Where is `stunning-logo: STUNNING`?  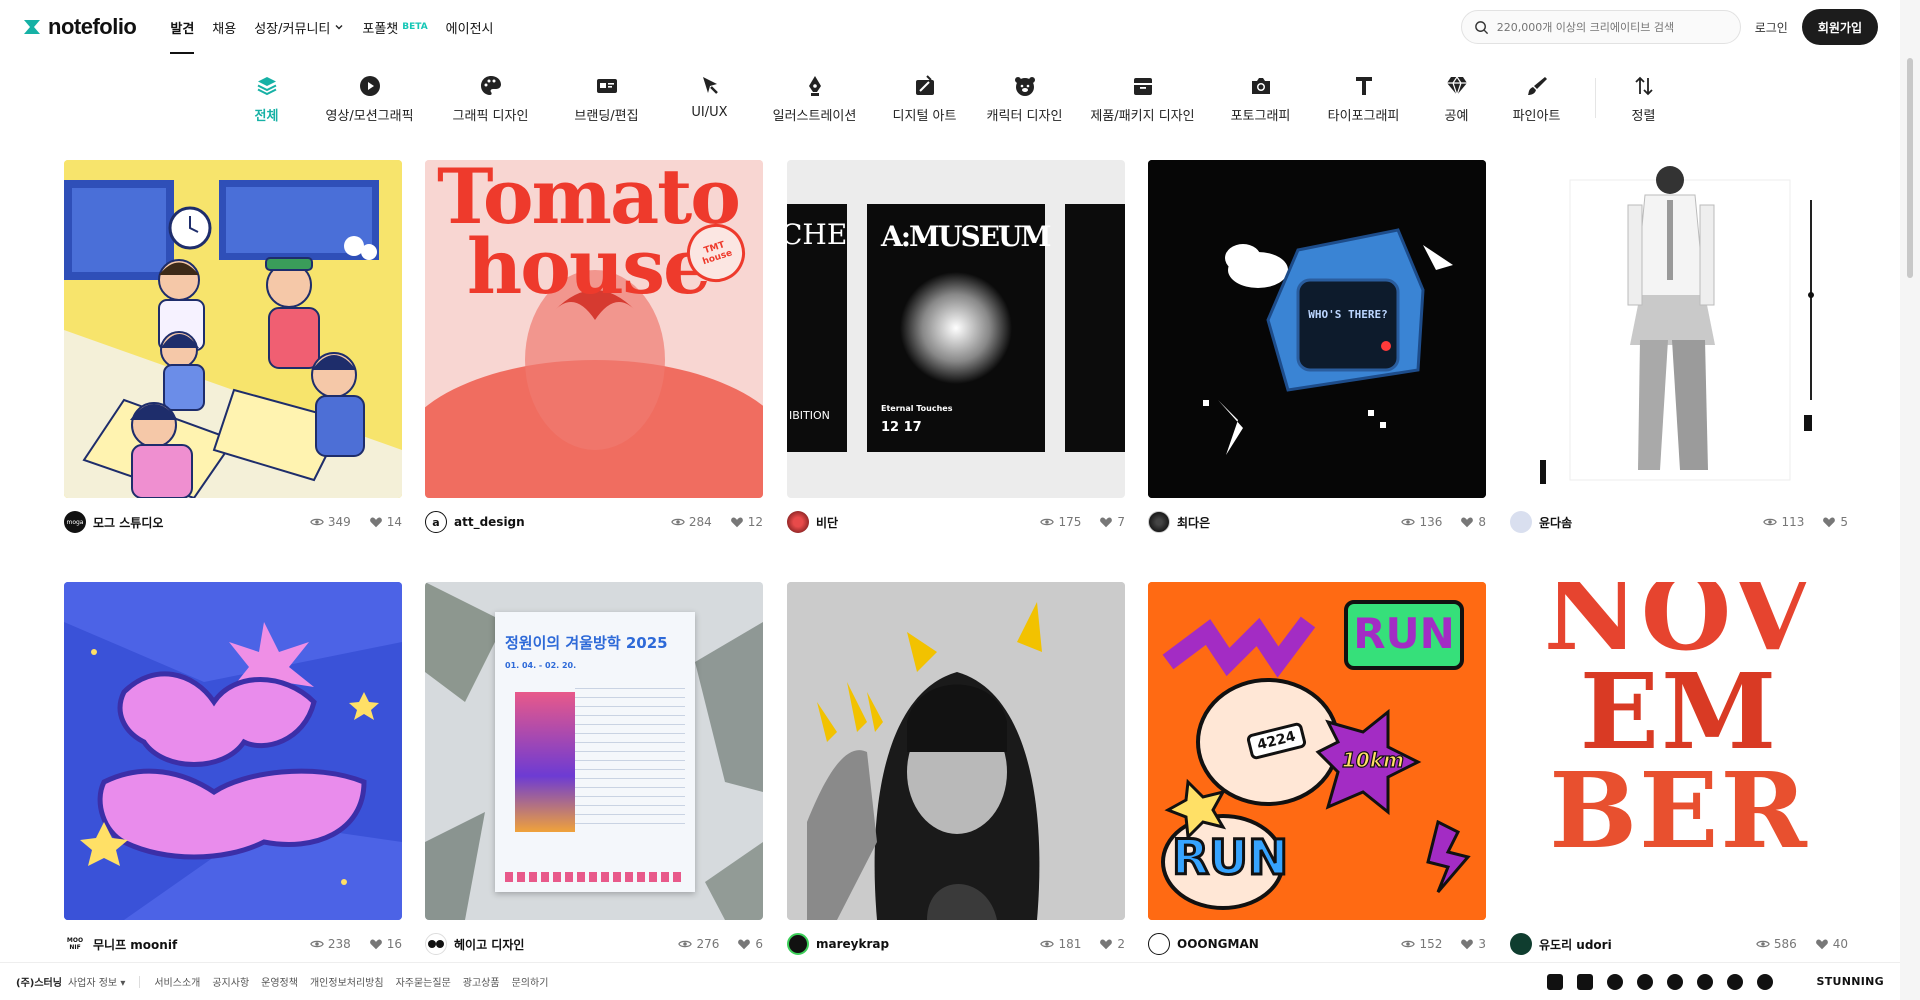 stunning-logo: STUNNING is located at coordinates (1851, 981).